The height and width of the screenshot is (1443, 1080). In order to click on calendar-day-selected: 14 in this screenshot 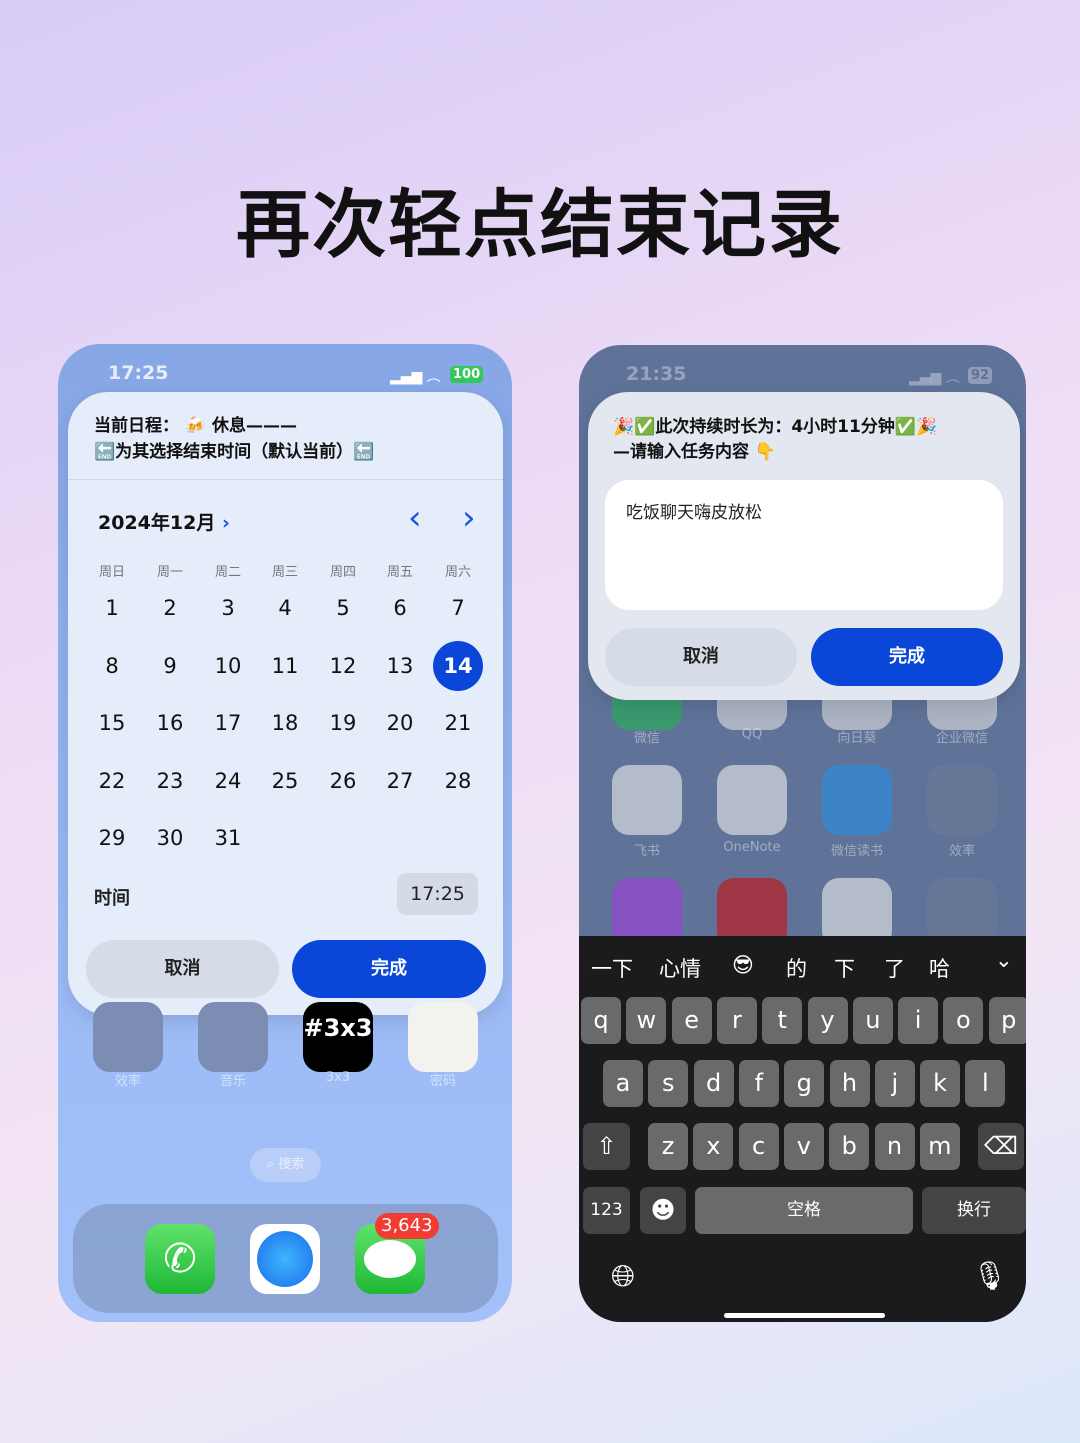, I will do `click(458, 666)`.